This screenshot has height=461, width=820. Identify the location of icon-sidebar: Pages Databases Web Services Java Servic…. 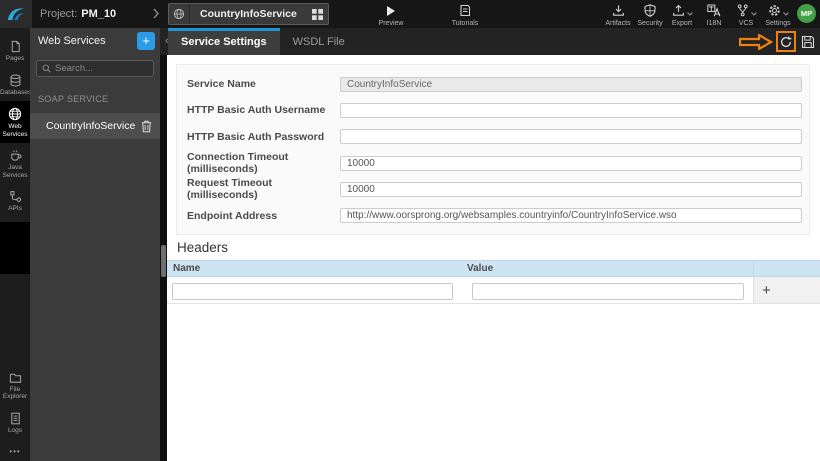
(16, 244).